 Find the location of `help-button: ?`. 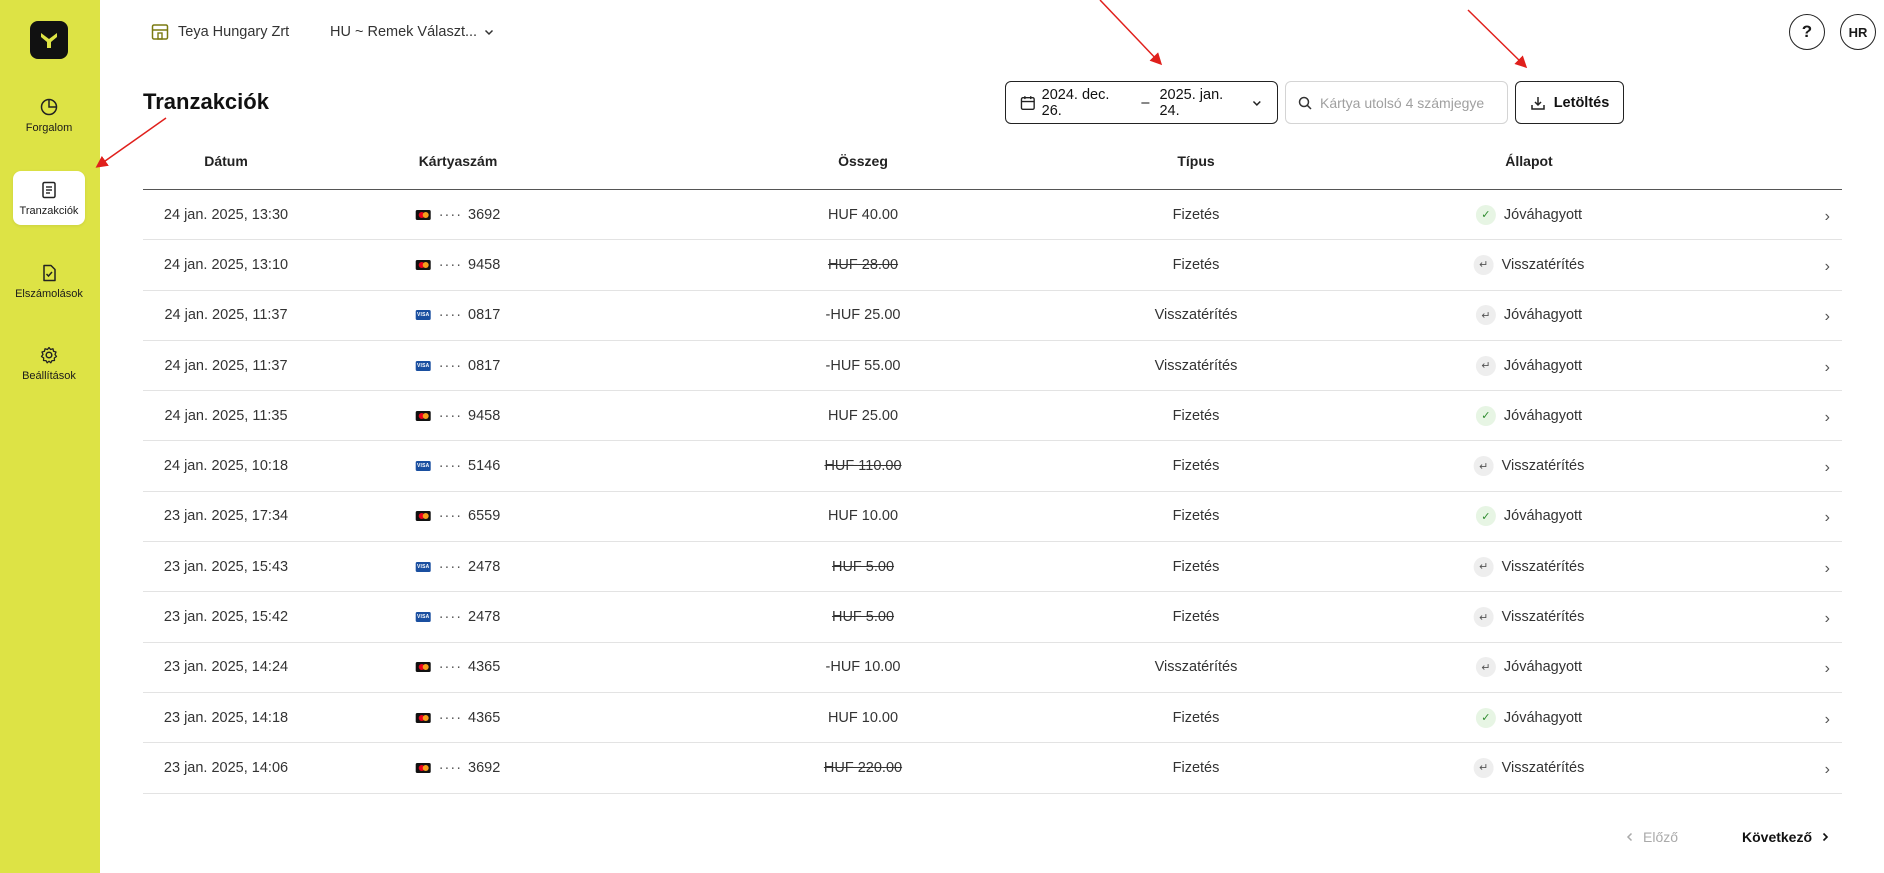

help-button: ? is located at coordinates (1807, 32).